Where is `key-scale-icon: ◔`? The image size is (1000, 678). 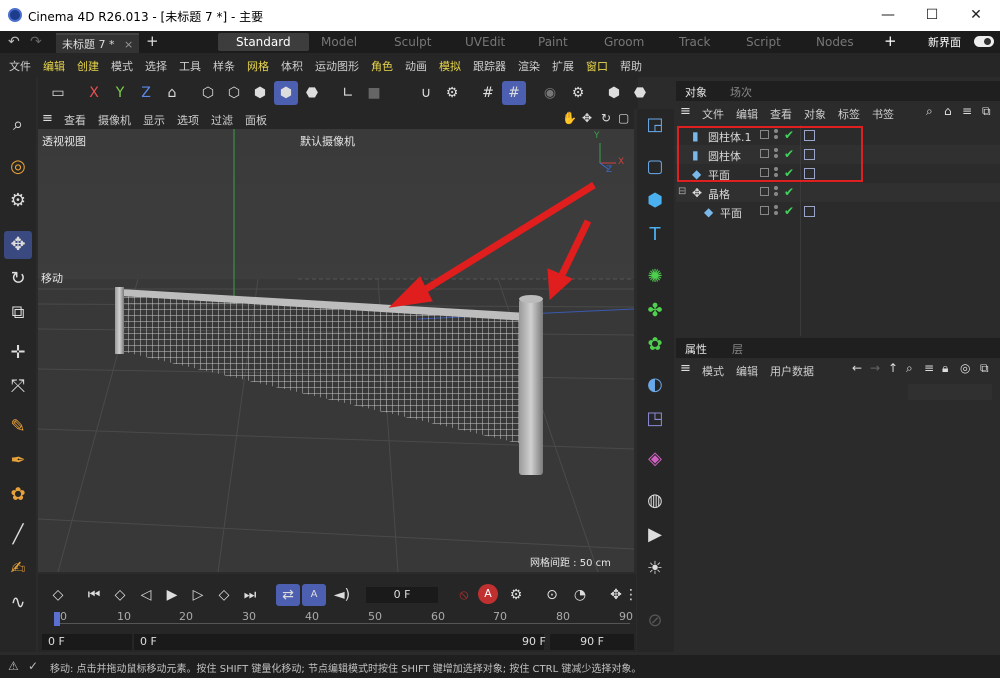
key-scale-icon: ◔ is located at coordinates (580, 595).